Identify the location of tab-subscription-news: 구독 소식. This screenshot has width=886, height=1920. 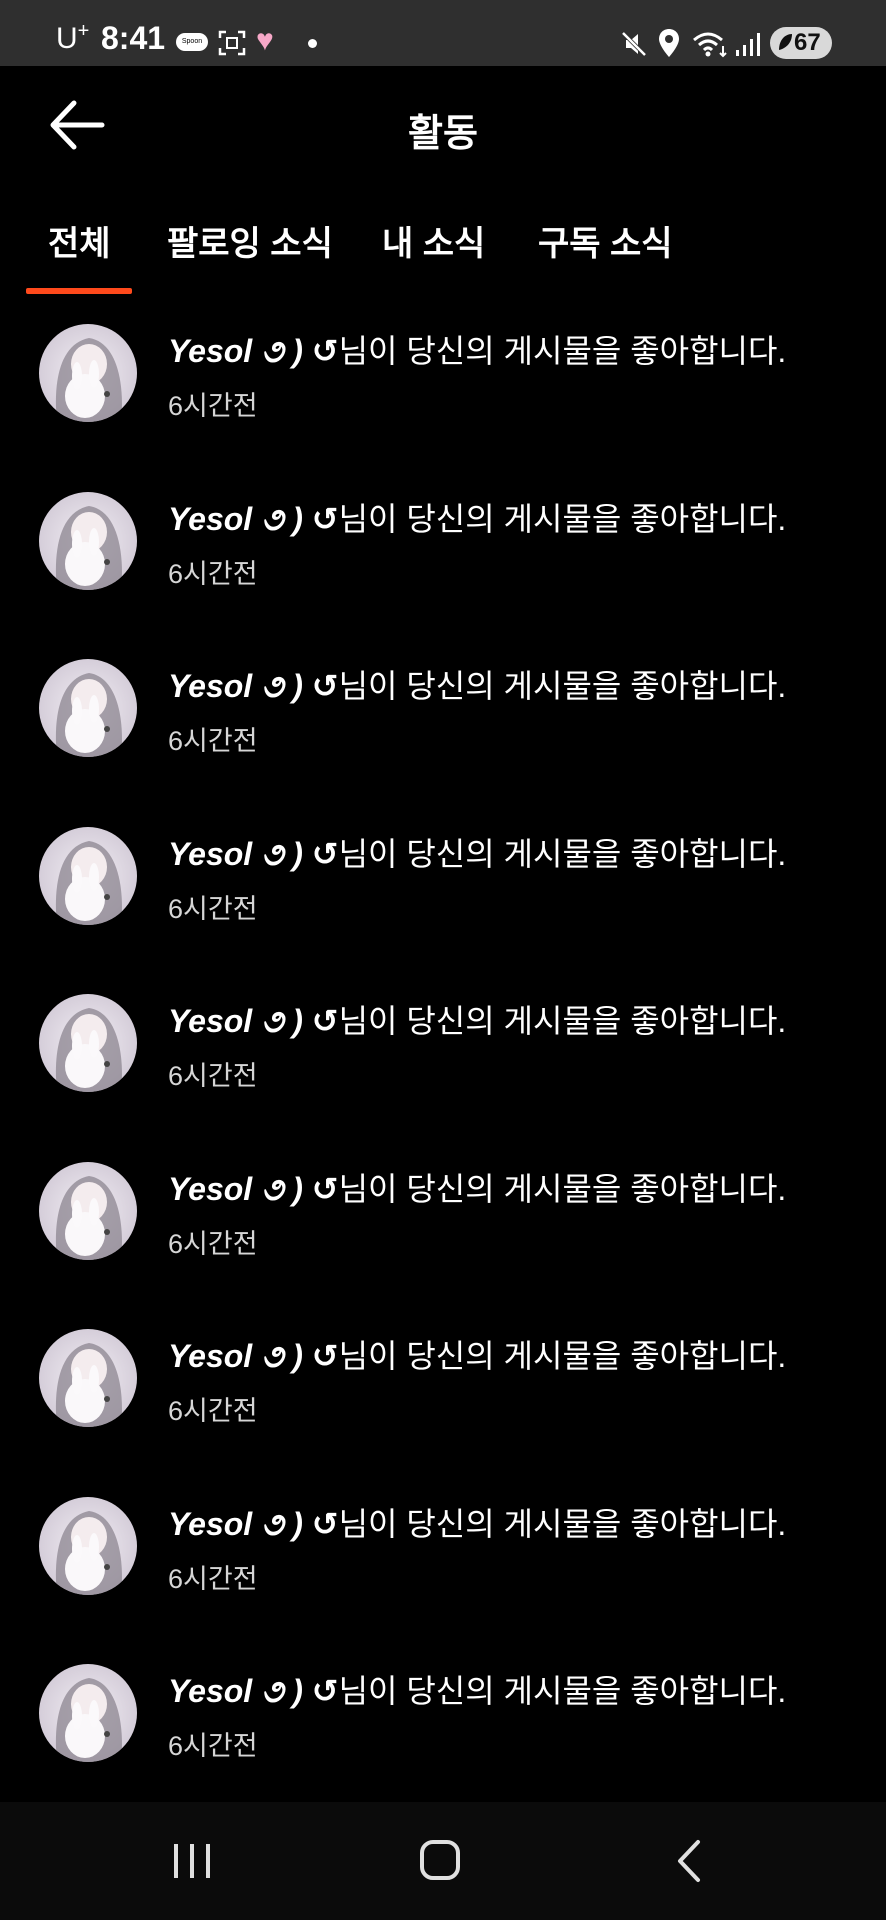
(605, 240).